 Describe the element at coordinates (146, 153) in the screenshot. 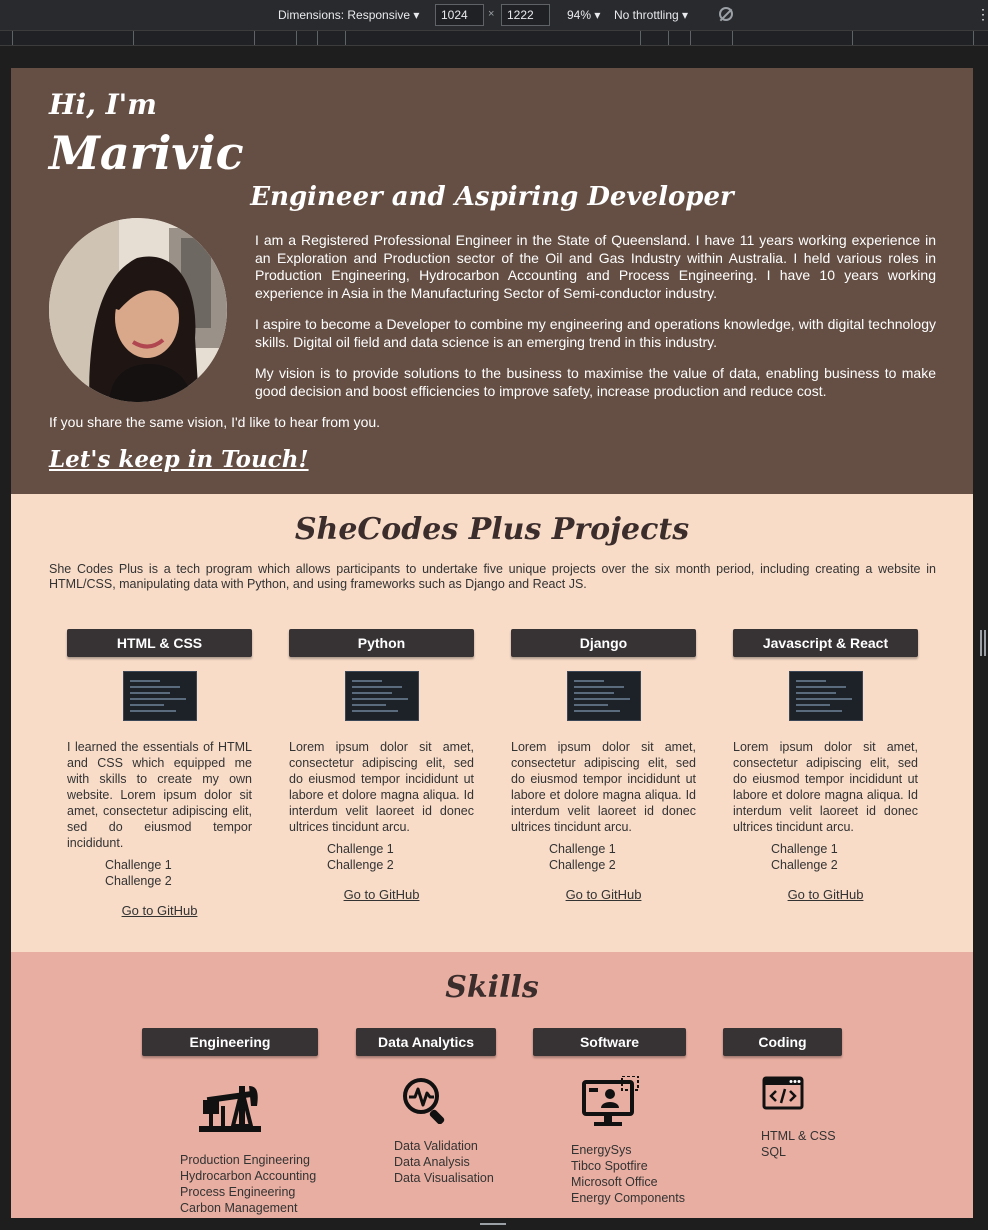

I see `hero-name: Marivic` at that location.